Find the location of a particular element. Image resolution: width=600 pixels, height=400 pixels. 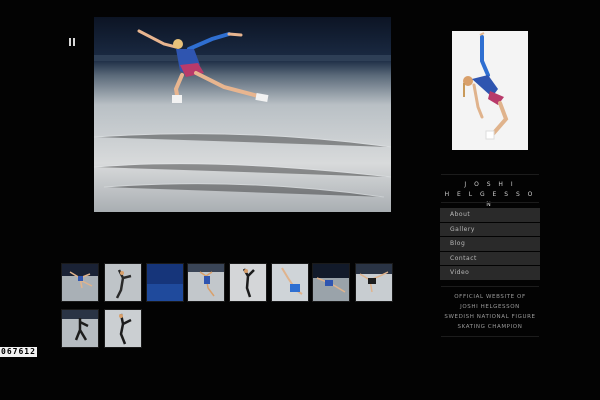

nav-about: About is located at coordinates (490, 215).